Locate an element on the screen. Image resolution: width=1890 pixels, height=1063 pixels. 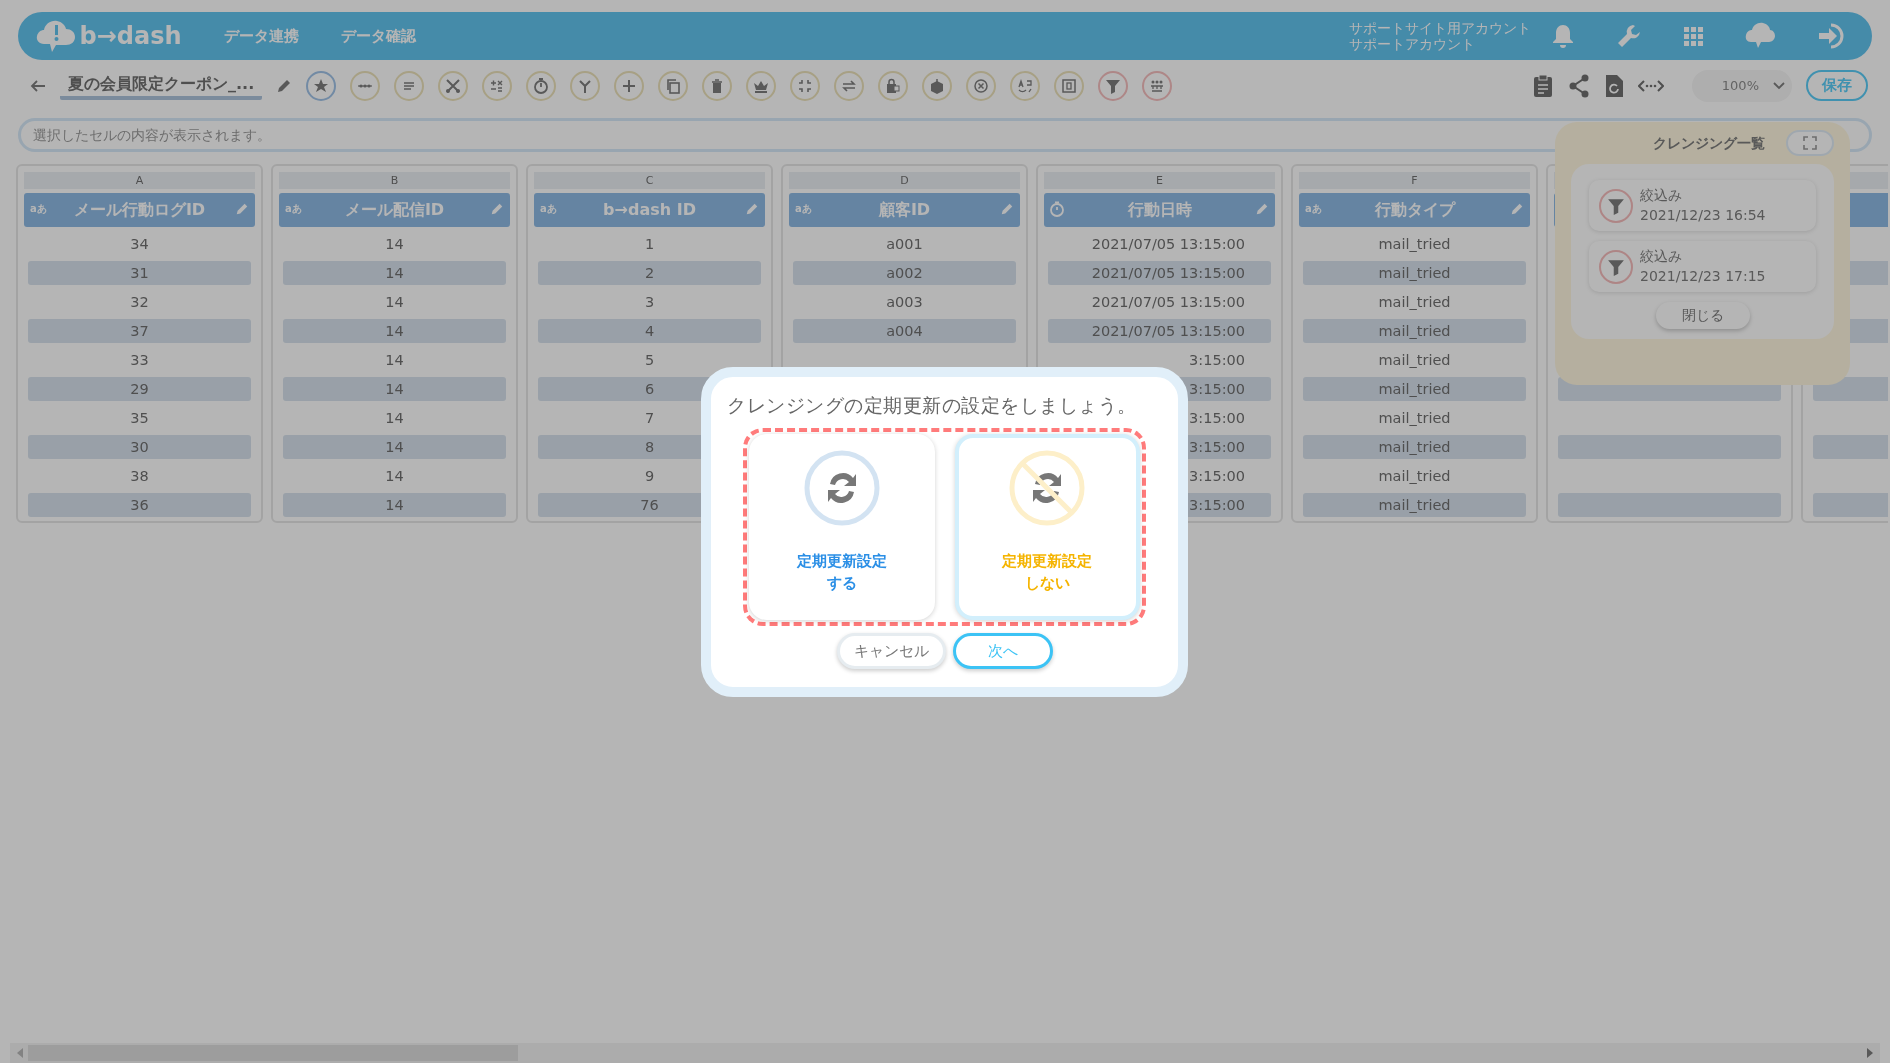
column-letter: D is located at coordinates (904, 180).